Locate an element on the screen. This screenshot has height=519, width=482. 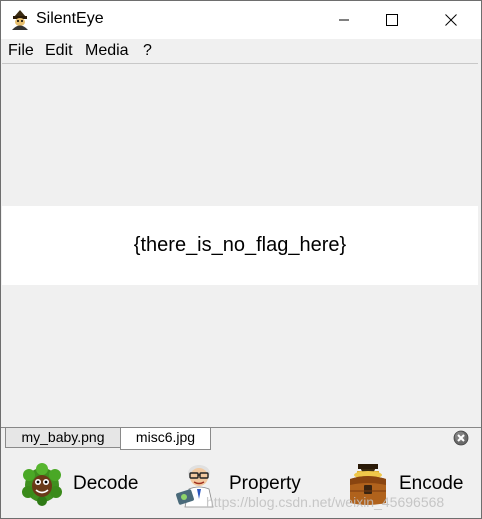
minimize-icon is located at coordinates (344, 20).